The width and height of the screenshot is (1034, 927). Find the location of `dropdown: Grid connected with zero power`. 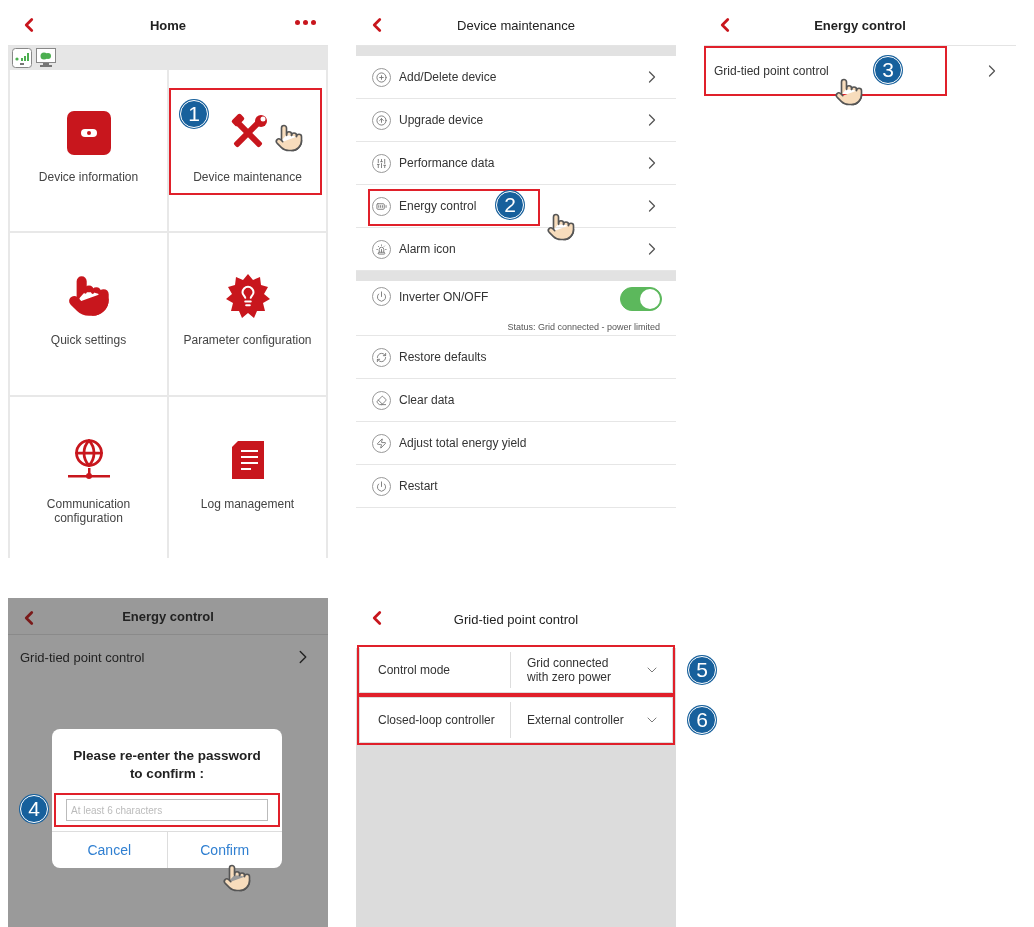

dropdown: Grid connected with zero power is located at coordinates (591, 670).